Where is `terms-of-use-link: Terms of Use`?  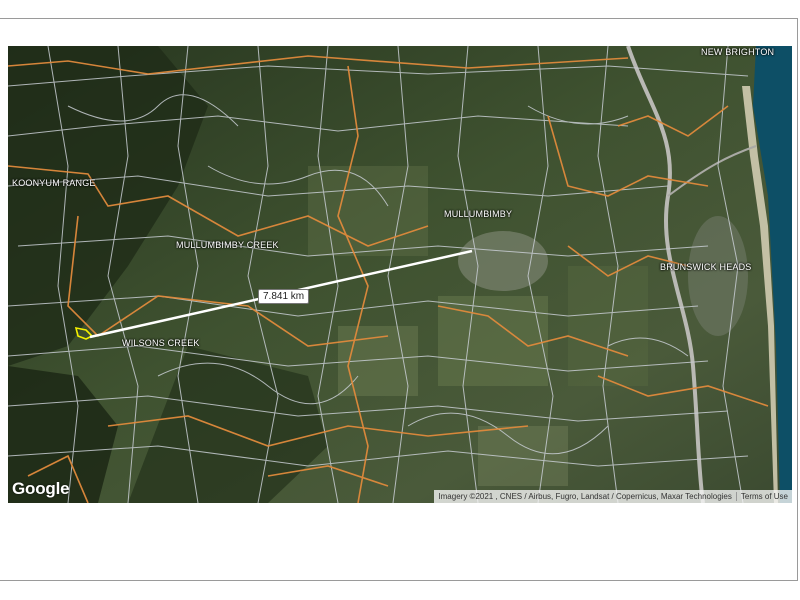
terms-of-use-link: Terms of Use is located at coordinates (763, 496).